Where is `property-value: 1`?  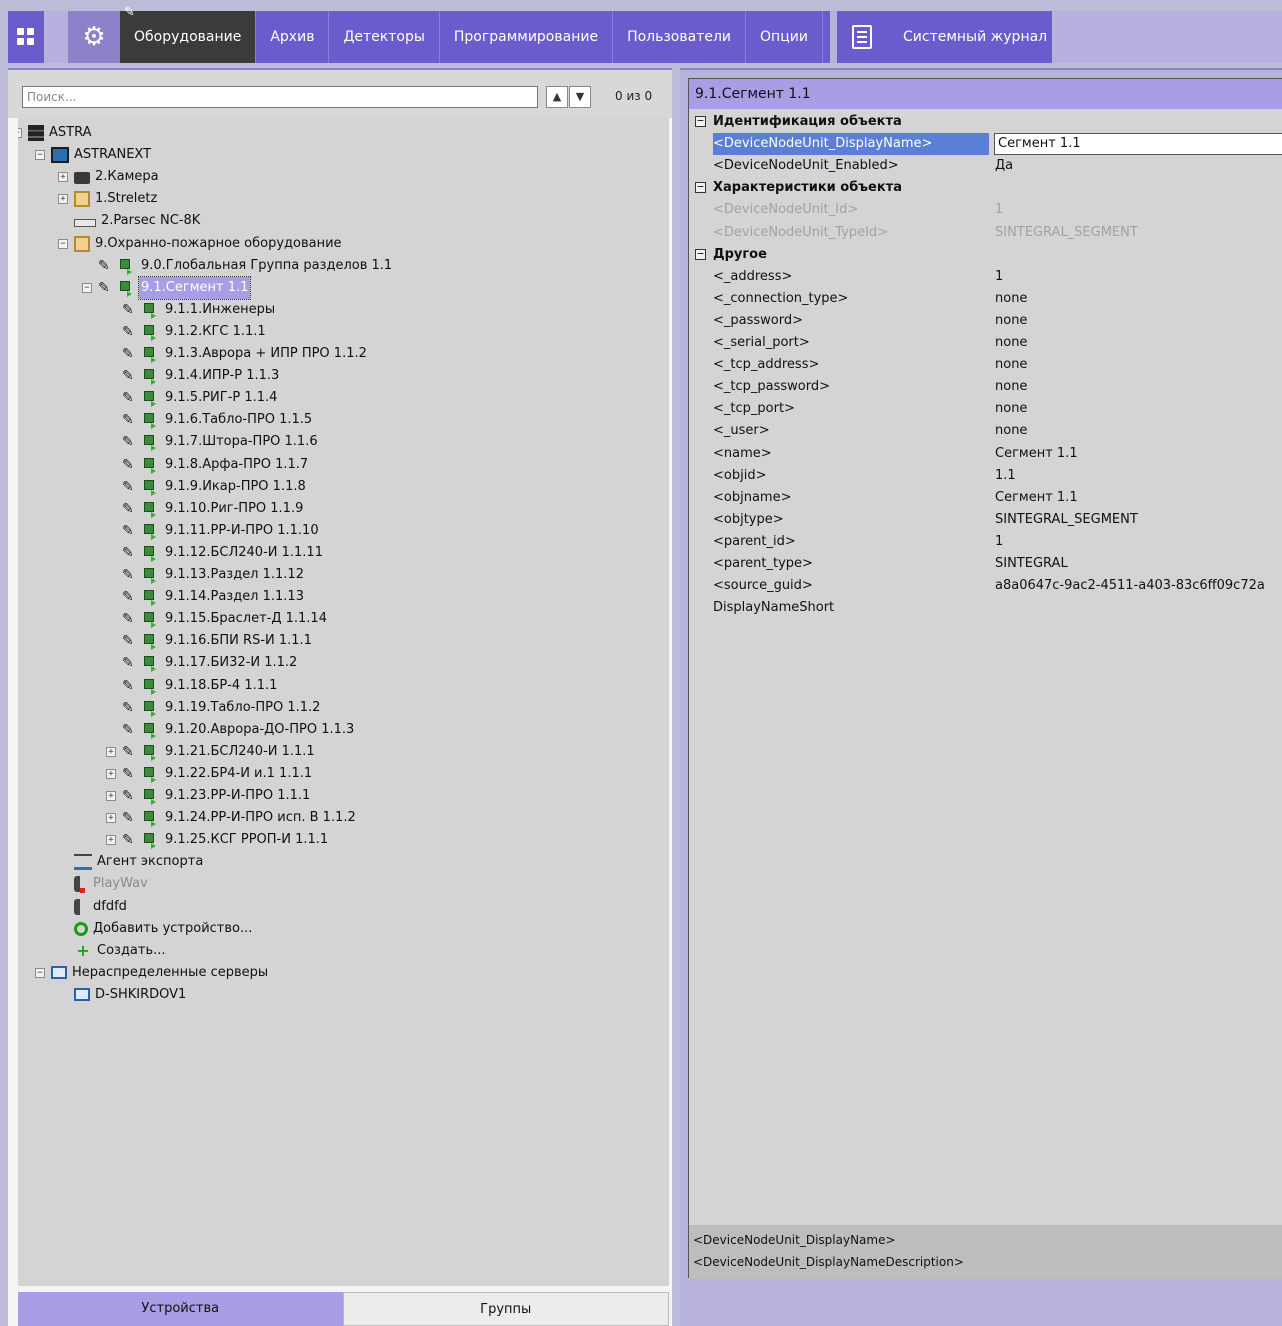
property-value: 1 is located at coordinates (999, 541).